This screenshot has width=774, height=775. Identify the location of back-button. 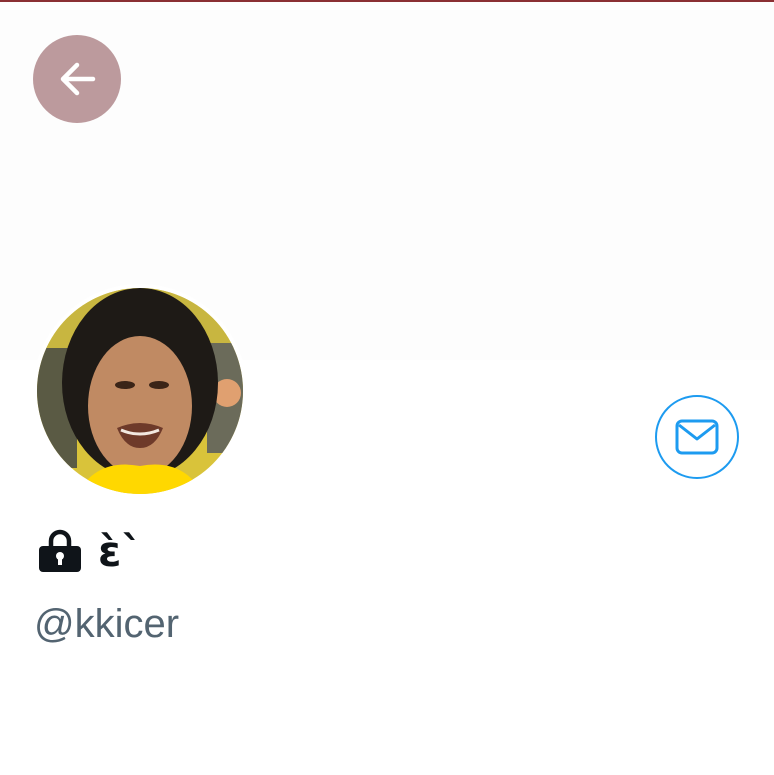
(77, 79).